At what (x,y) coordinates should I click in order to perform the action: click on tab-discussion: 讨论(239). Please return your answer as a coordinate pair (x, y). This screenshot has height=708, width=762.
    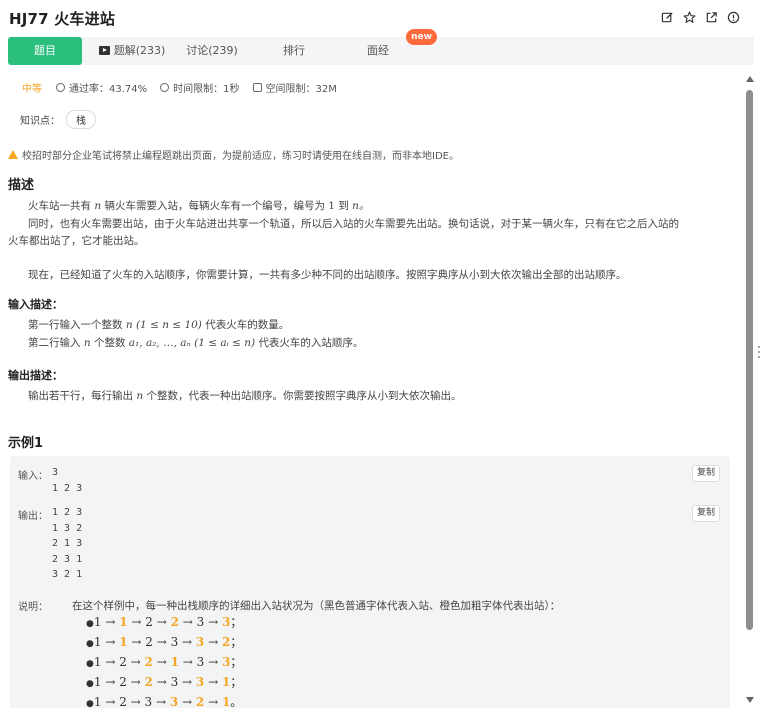
    Looking at the image, I should click on (212, 51).